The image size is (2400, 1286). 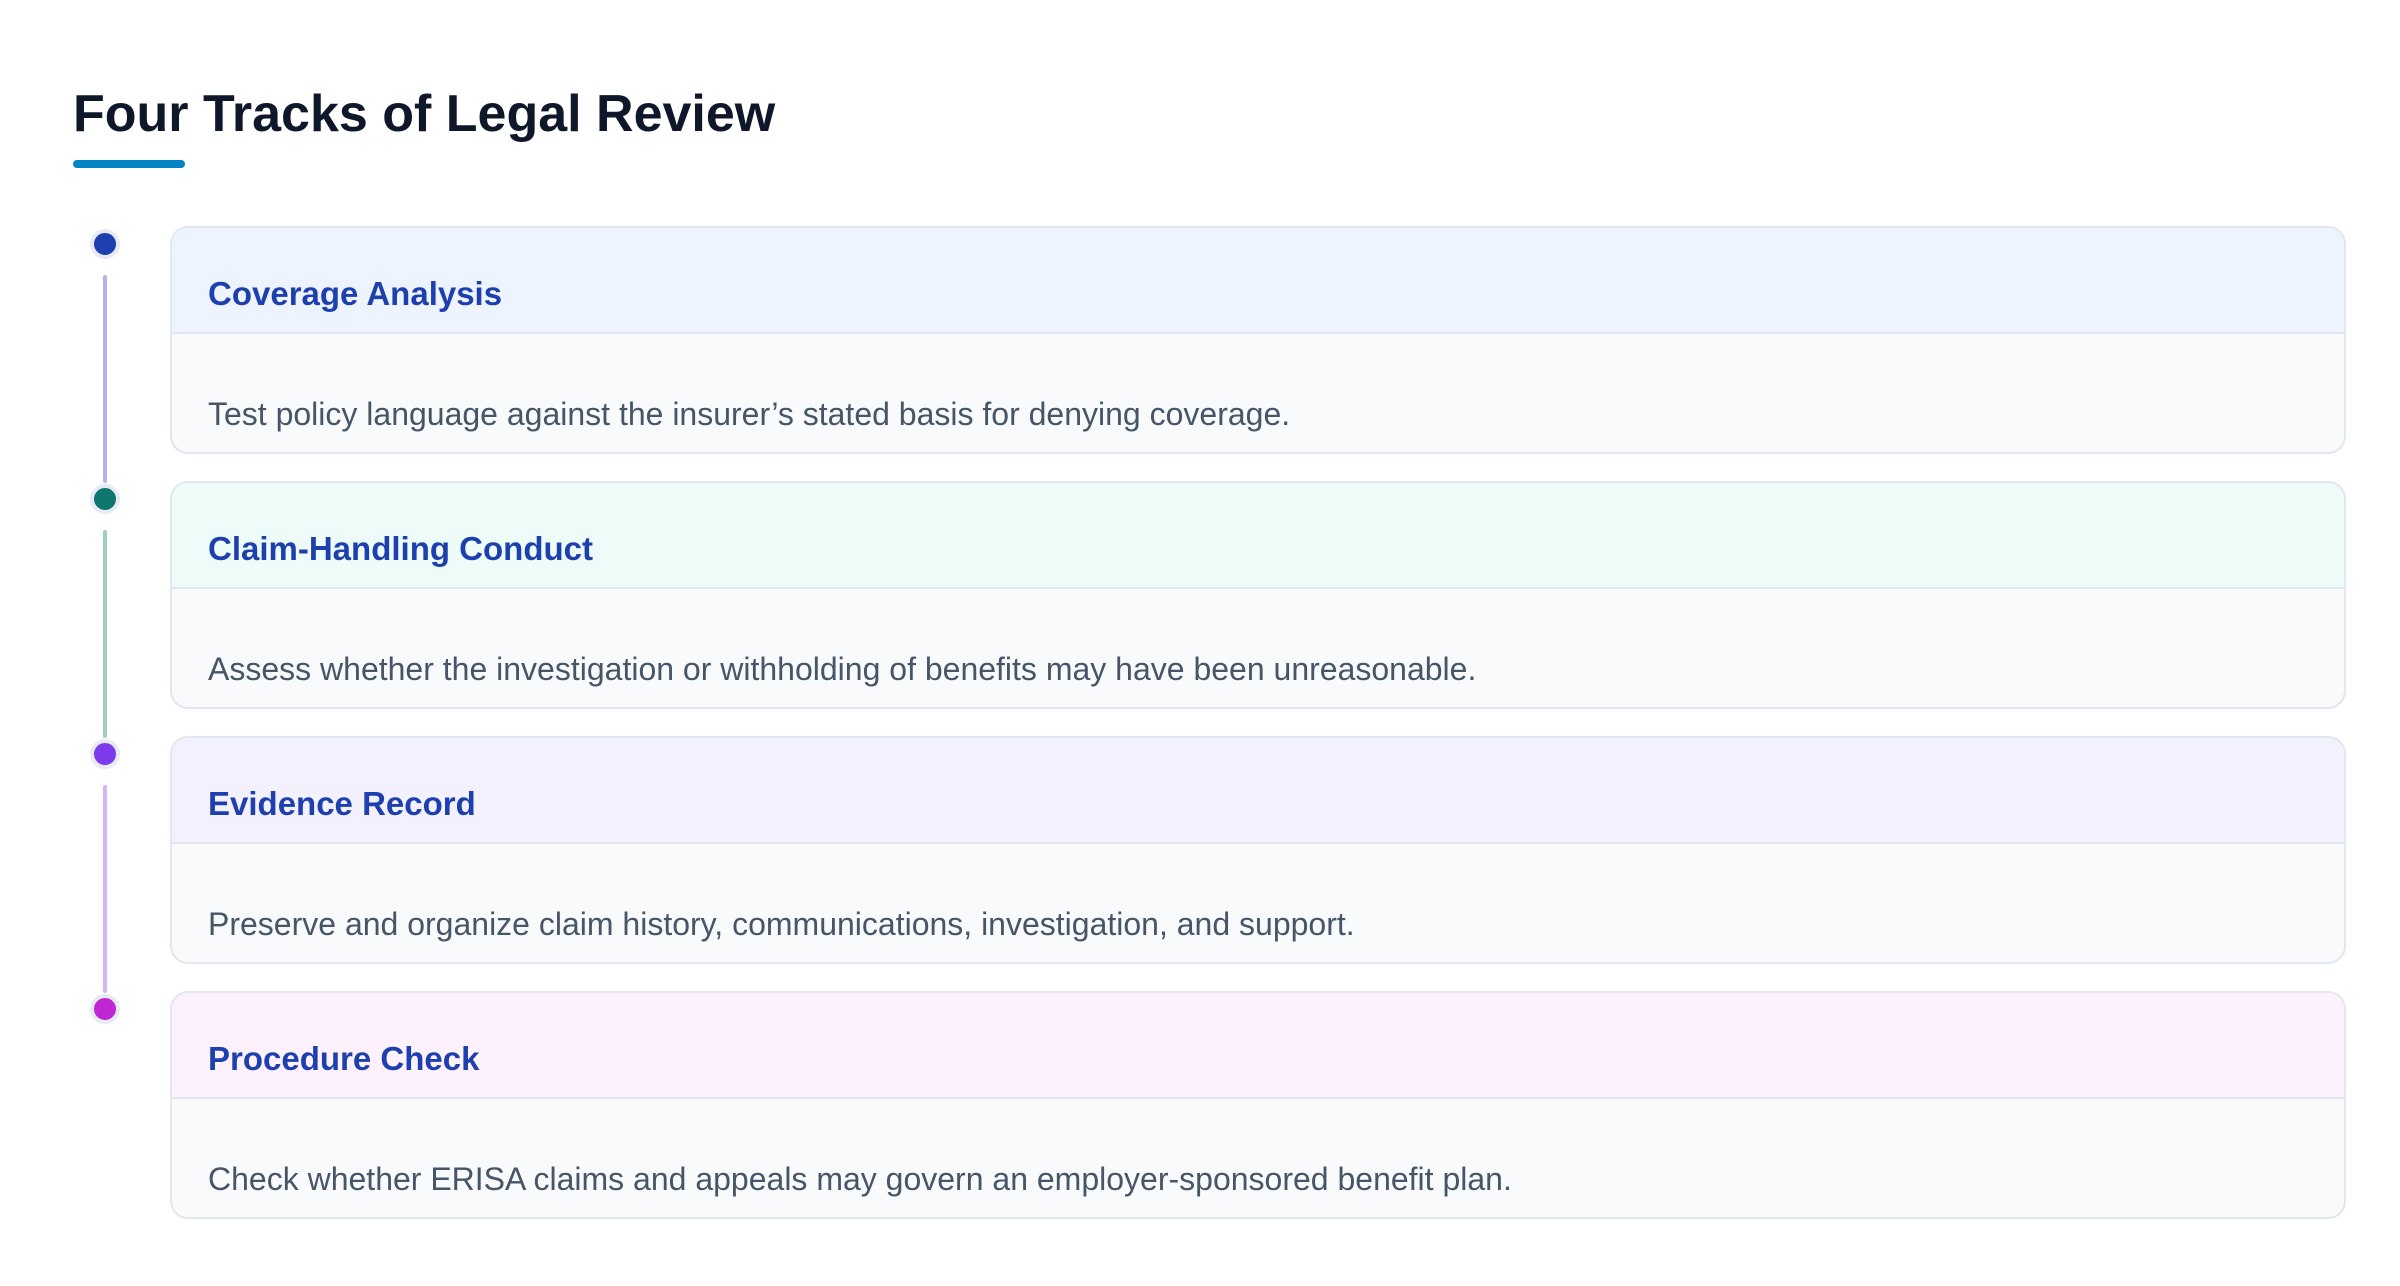 I want to click on timeline-dot-claim-handling-conduct, so click(x=105, y=499).